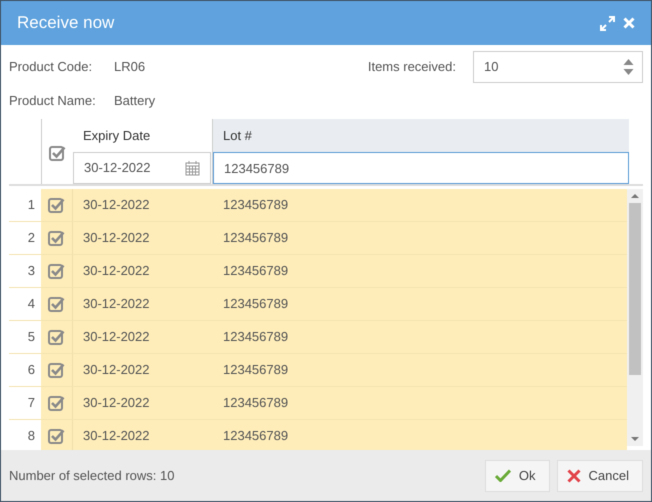 The width and height of the screenshot is (652, 502). What do you see at coordinates (66, 23) in the screenshot?
I see `window-title: Receive now` at bounding box center [66, 23].